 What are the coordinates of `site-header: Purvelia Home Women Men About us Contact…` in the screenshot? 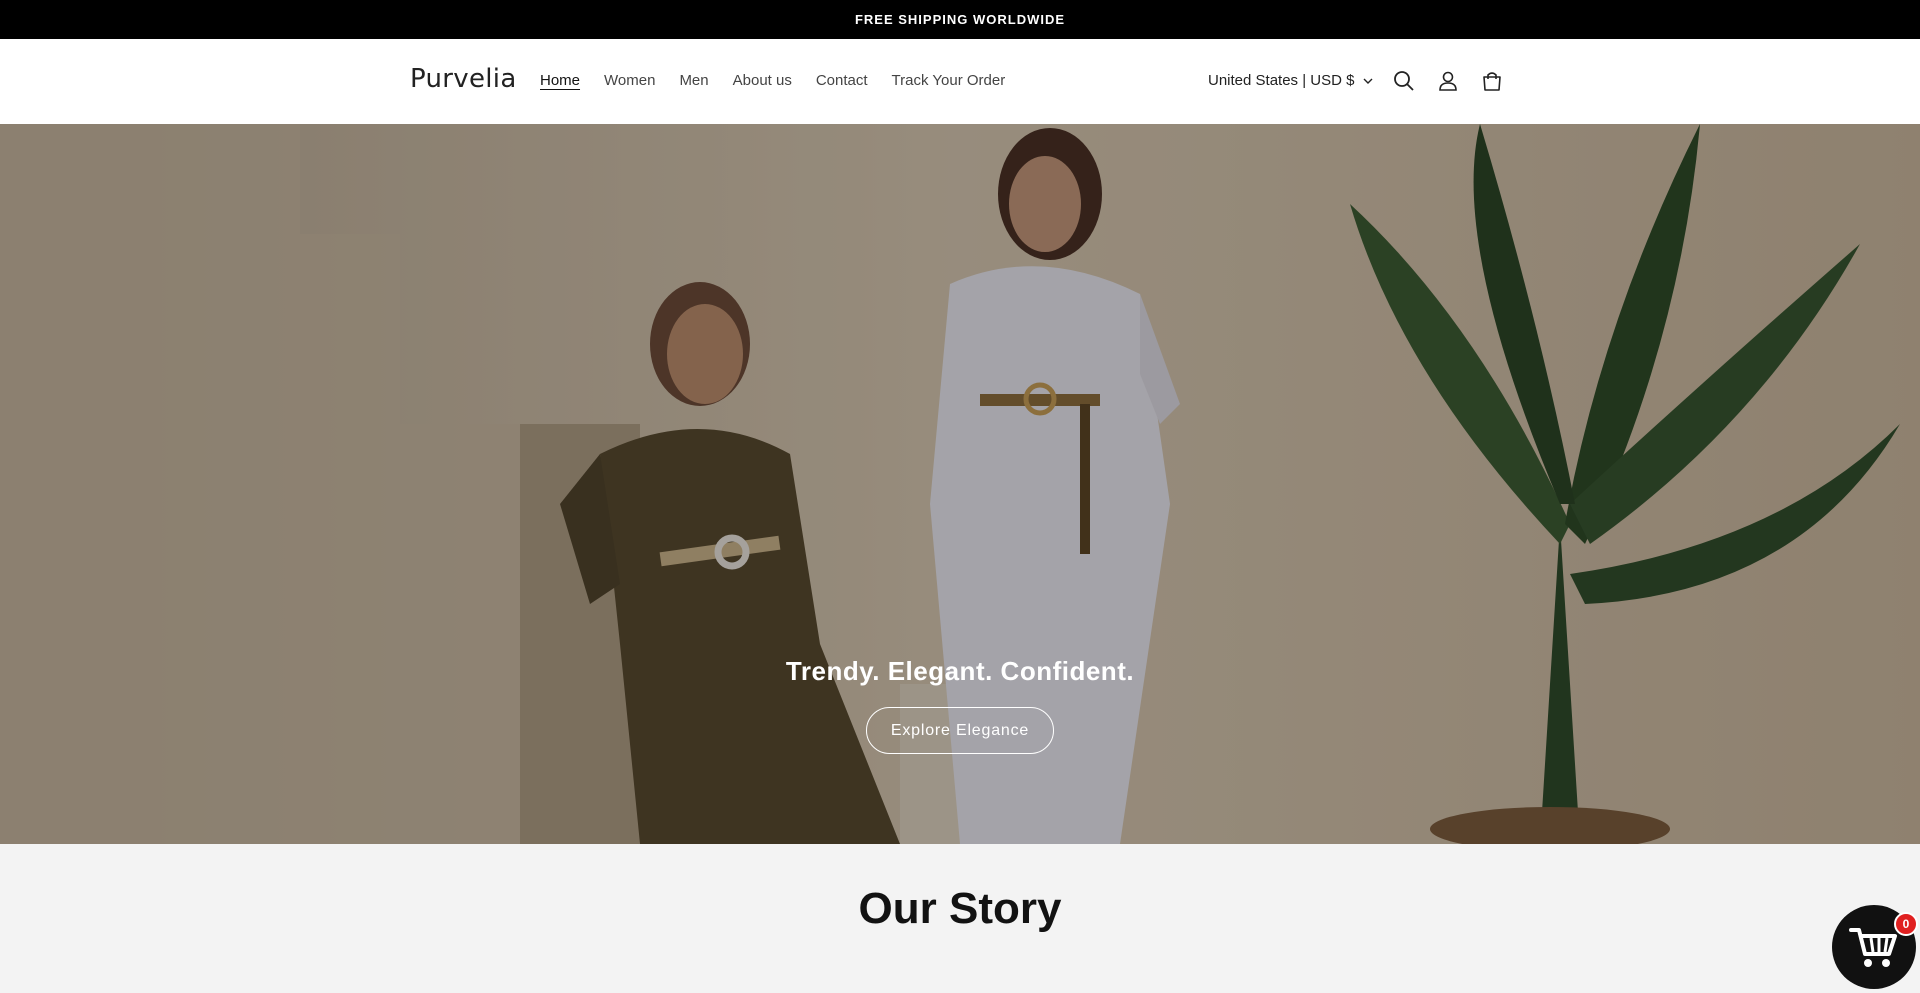 It's located at (960, 81).